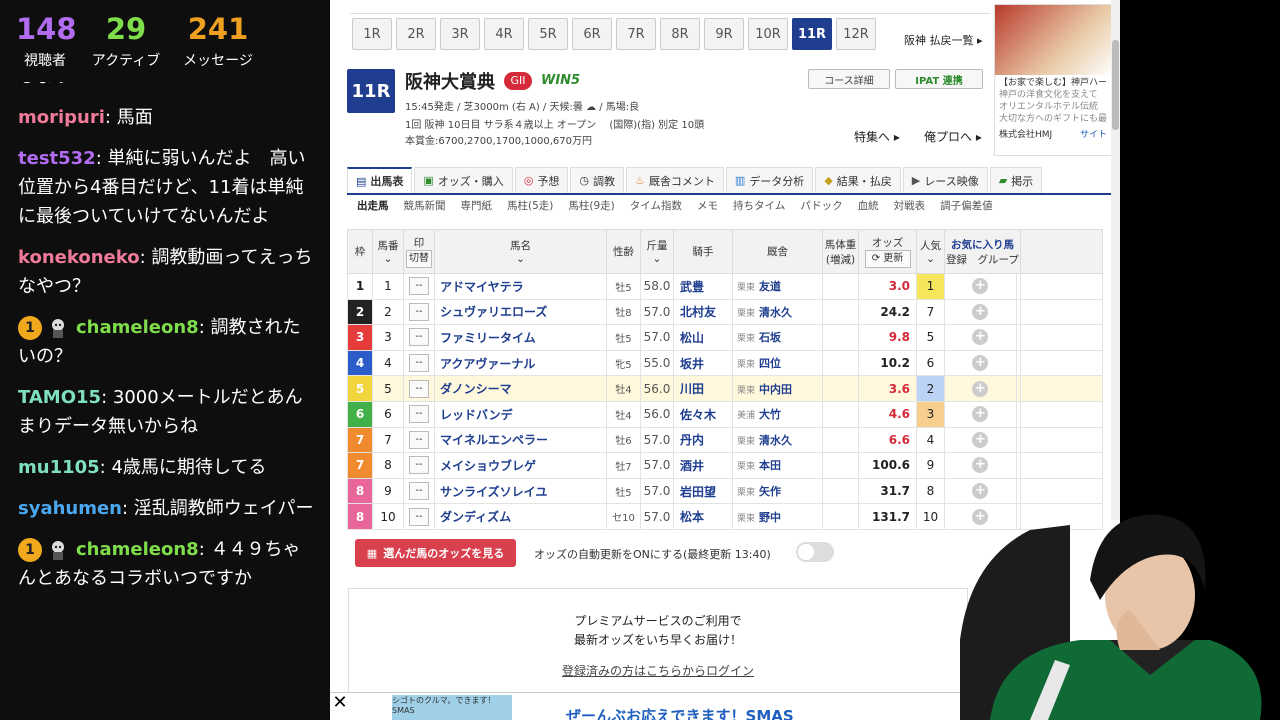 This screenshot has width=1280, height=720. Describe the element at coordinates (636, 34) in the screenshot. I see `race-tab-7r: 7R` at that location.